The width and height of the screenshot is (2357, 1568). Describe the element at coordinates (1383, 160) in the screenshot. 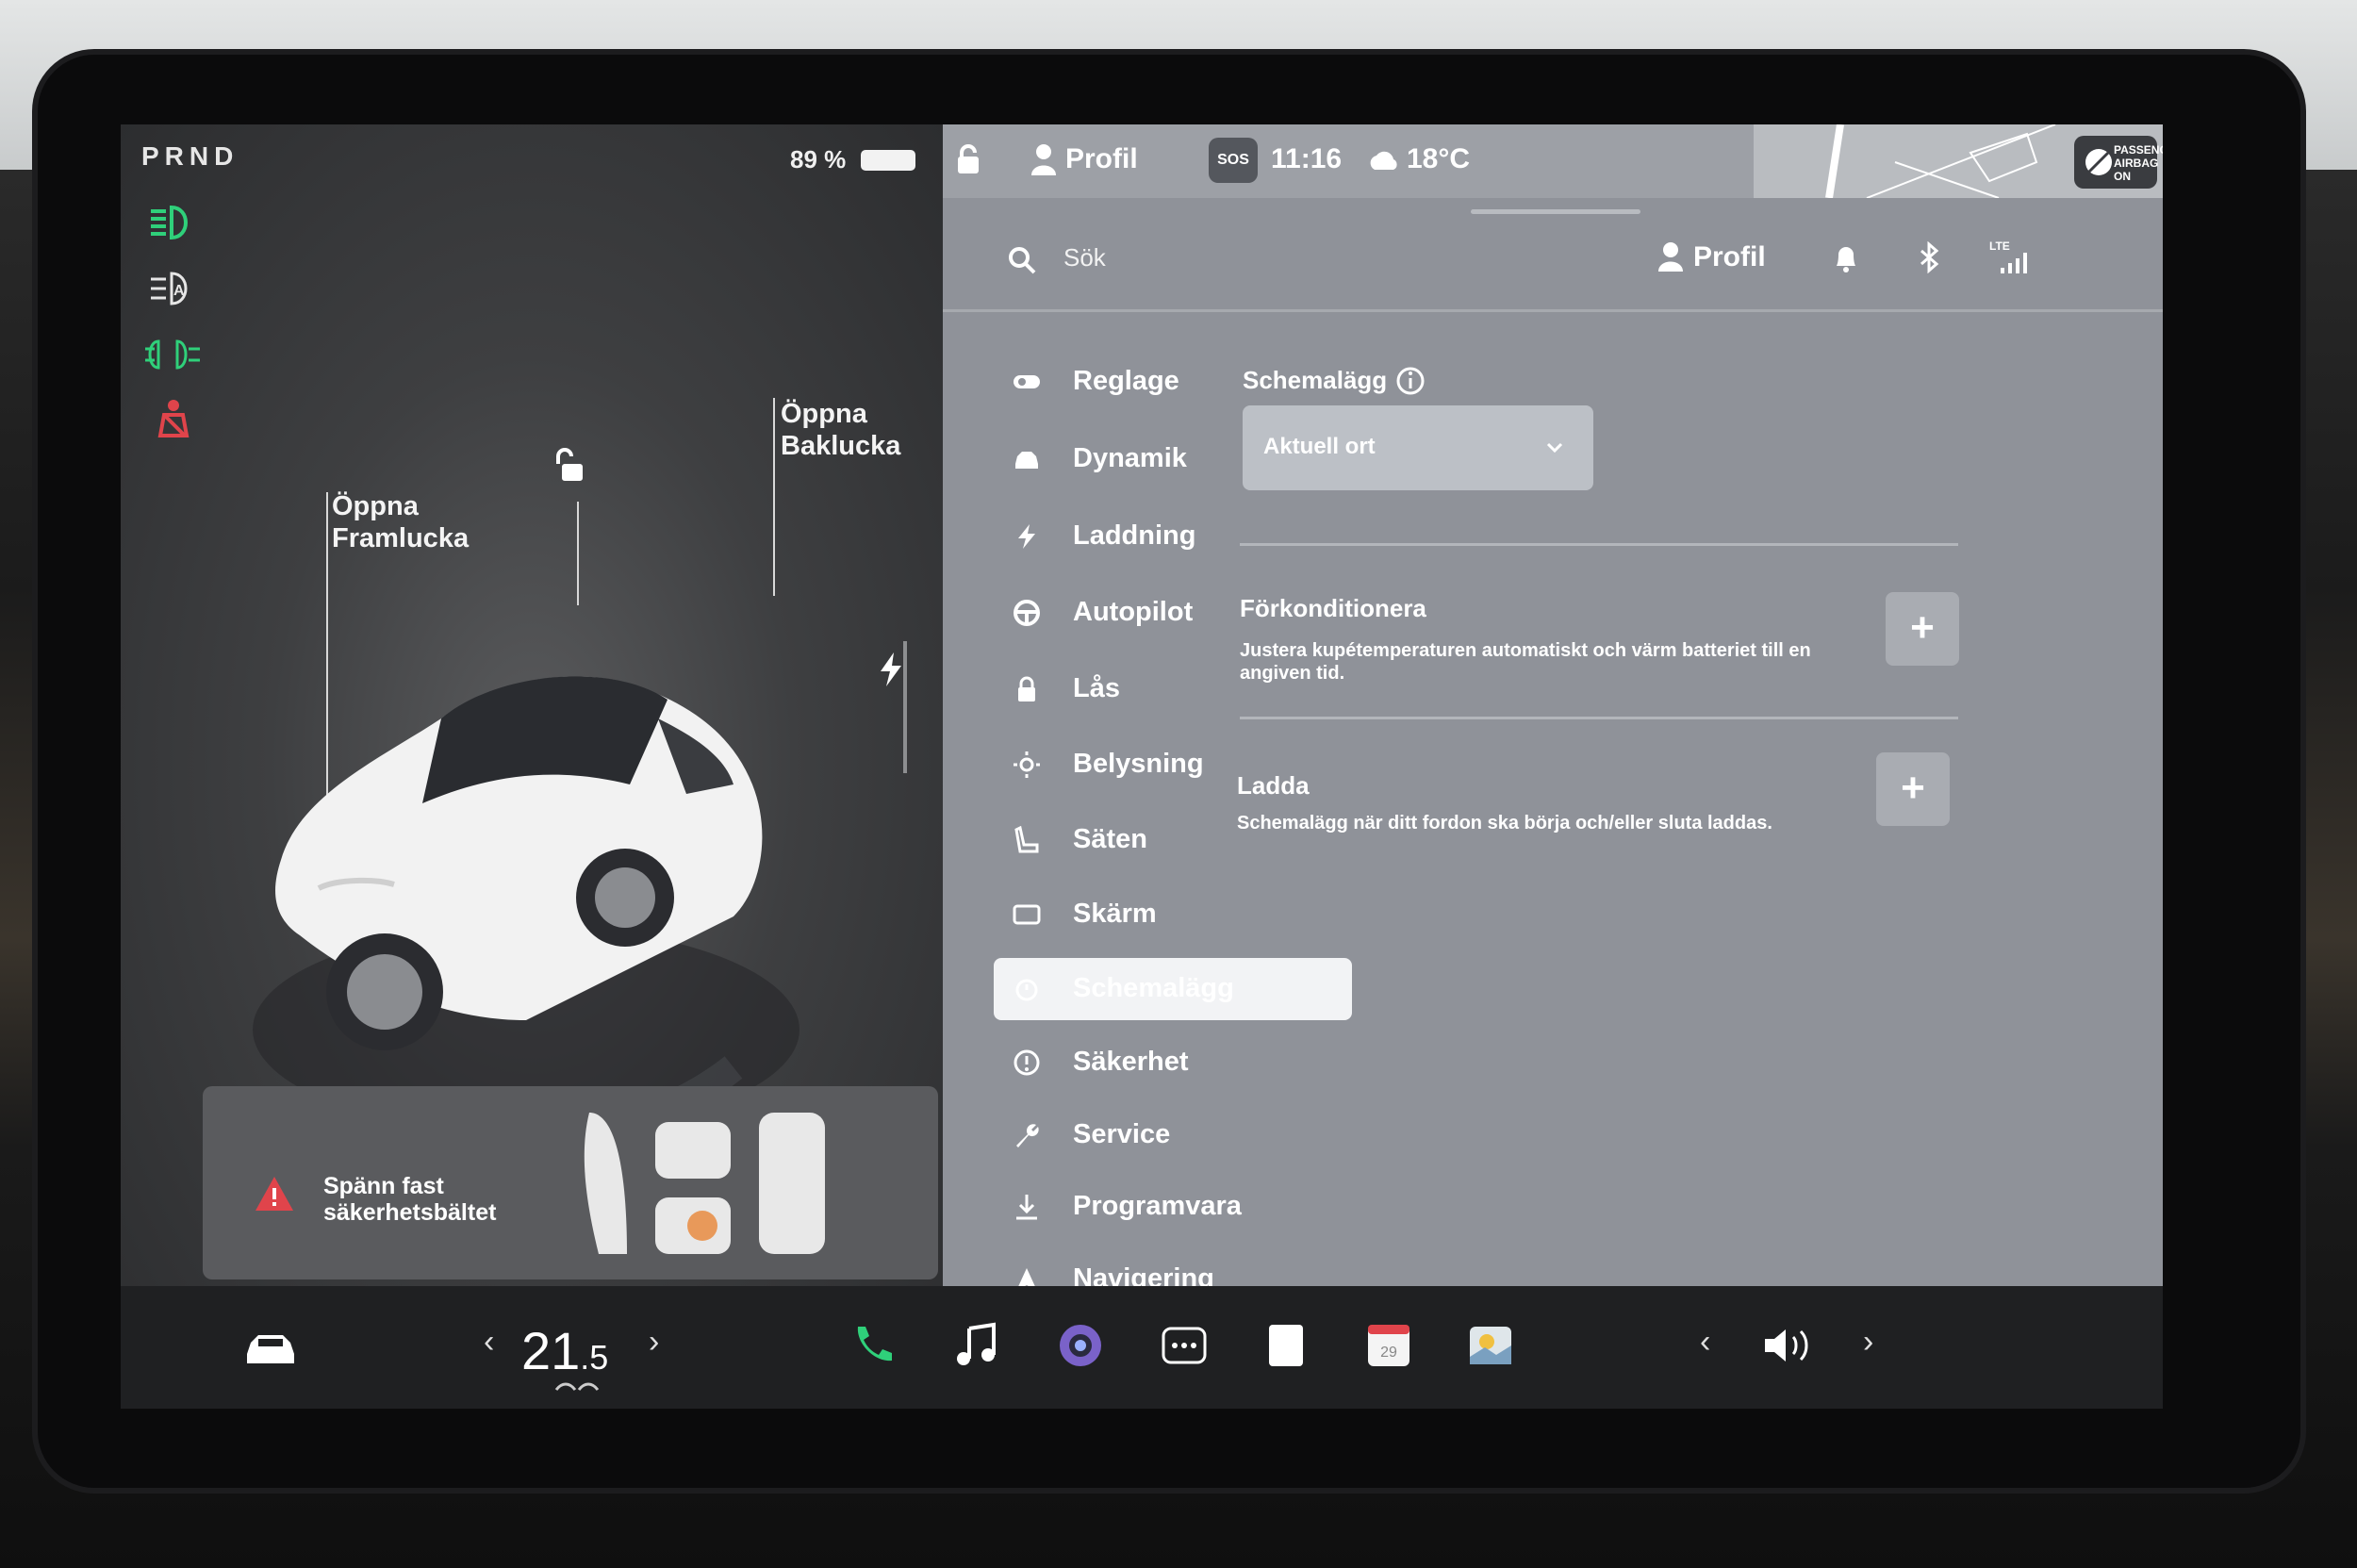

I see `cloud-icon` at that location.